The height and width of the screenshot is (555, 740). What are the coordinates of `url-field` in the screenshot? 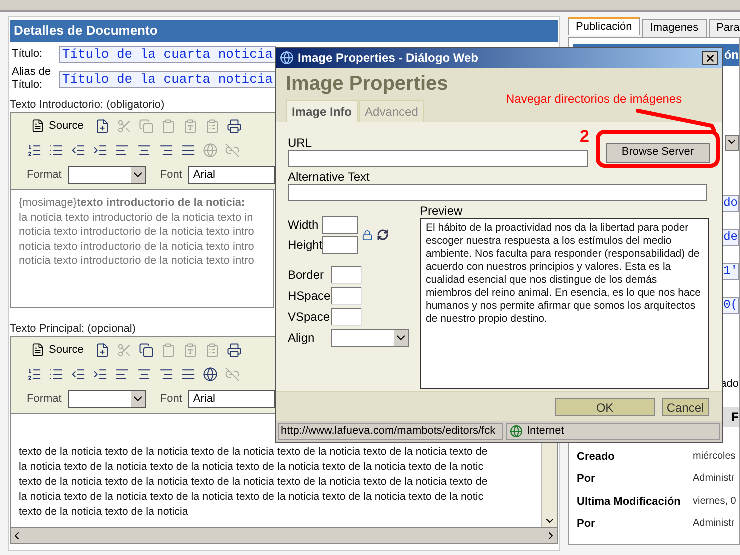 It's located at (438, 158).